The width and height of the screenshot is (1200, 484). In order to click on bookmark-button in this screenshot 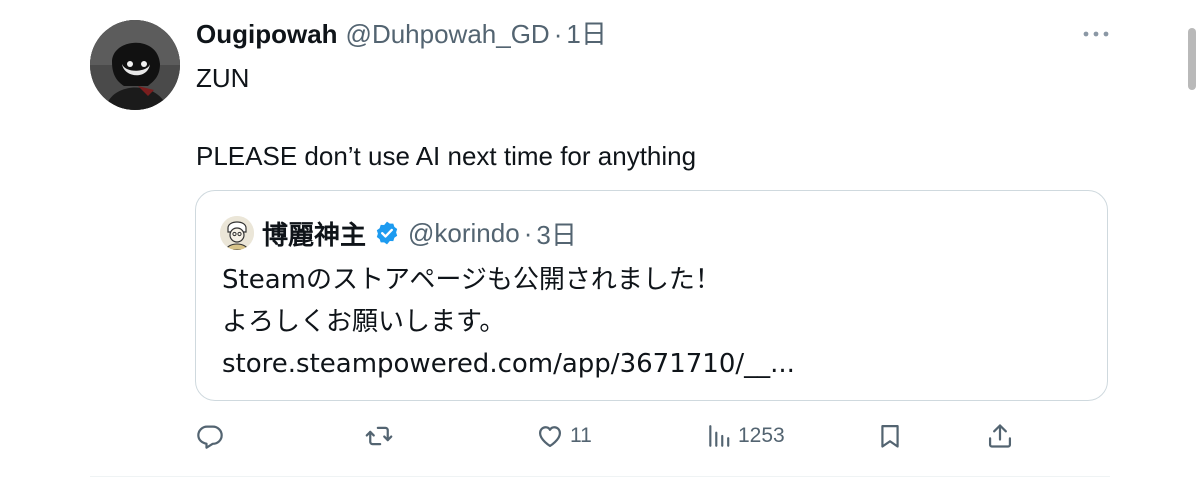, I will do `click(890, 436)`.